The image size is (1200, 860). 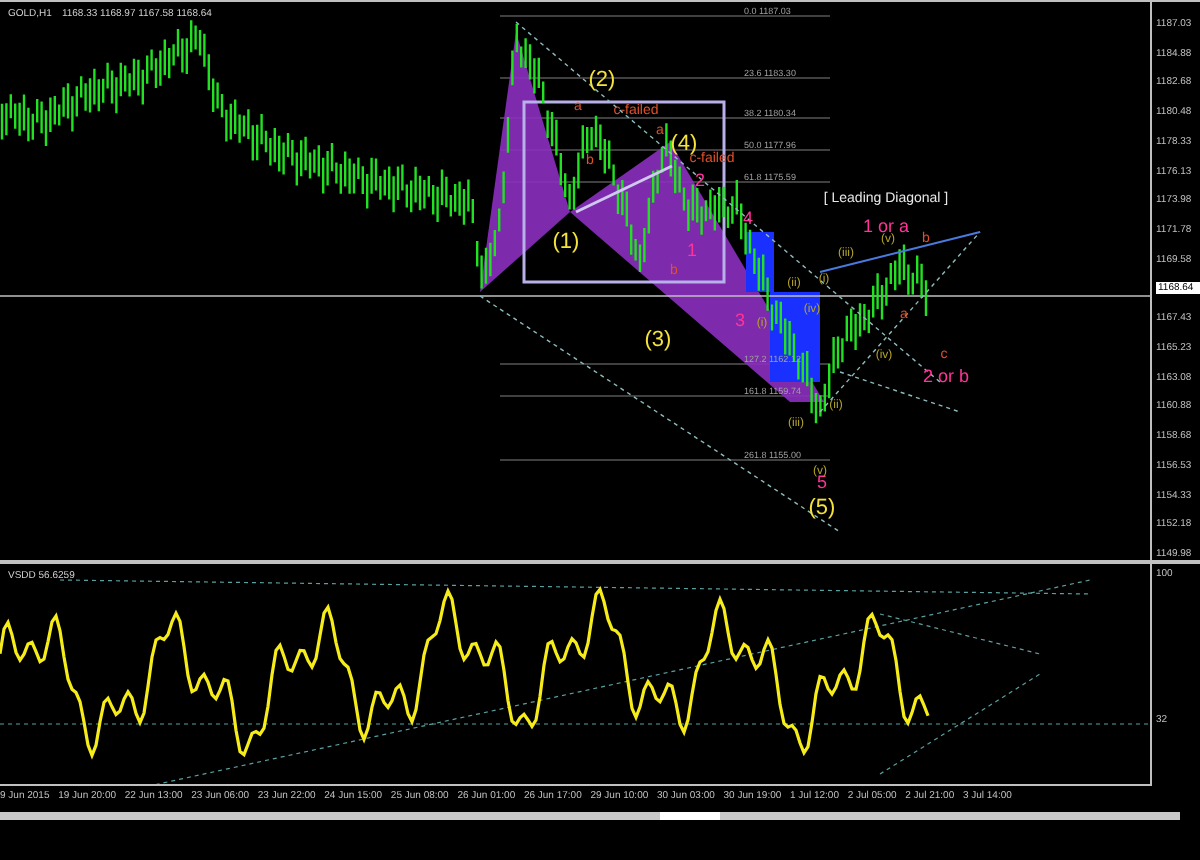 I want to click on wave-label: 1 or a, so click(x=886, y=226).